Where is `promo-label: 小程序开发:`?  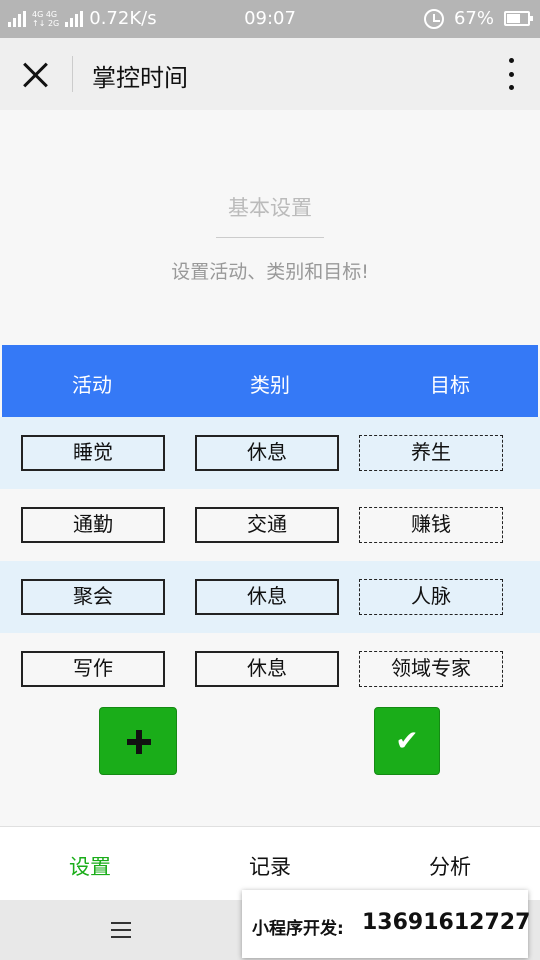 promo-label: 小程序开发: is located at coordinates (298, 929).